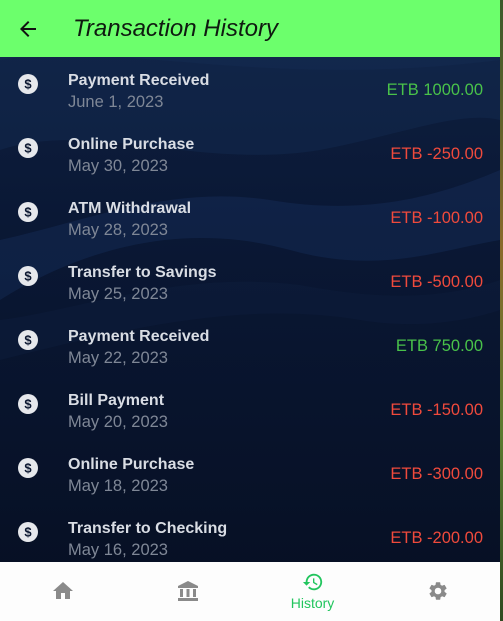 This screenshot has width=503, height=621. Describe the element at coordinates (436, 474) in the screenshot. I see `transaction-amount: ETB -300.00` at that location.